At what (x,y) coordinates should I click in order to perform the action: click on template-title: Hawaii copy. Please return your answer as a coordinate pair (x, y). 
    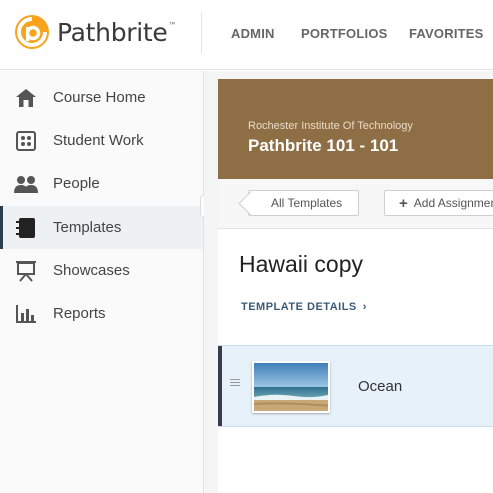
    Looking at the image, I should click on (301, 264).